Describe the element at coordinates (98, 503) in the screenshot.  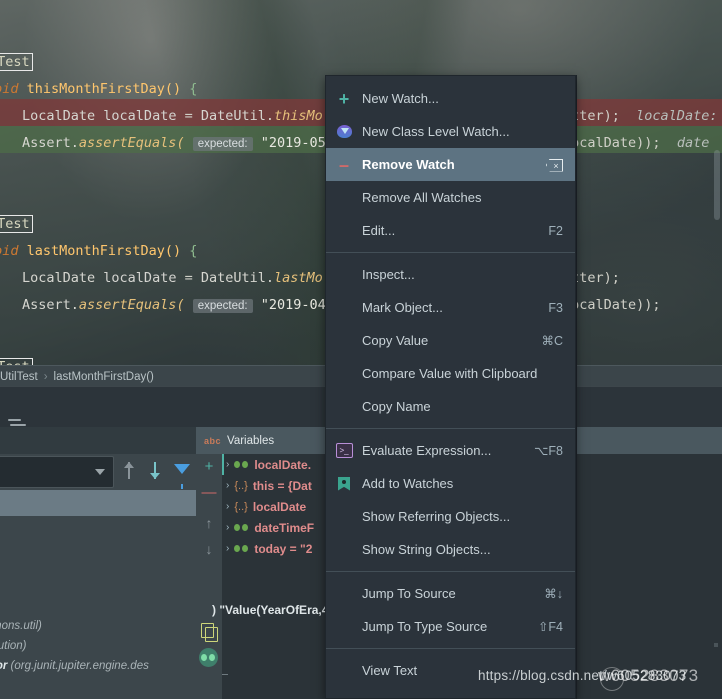
I see `frame-row-selected` at that location.